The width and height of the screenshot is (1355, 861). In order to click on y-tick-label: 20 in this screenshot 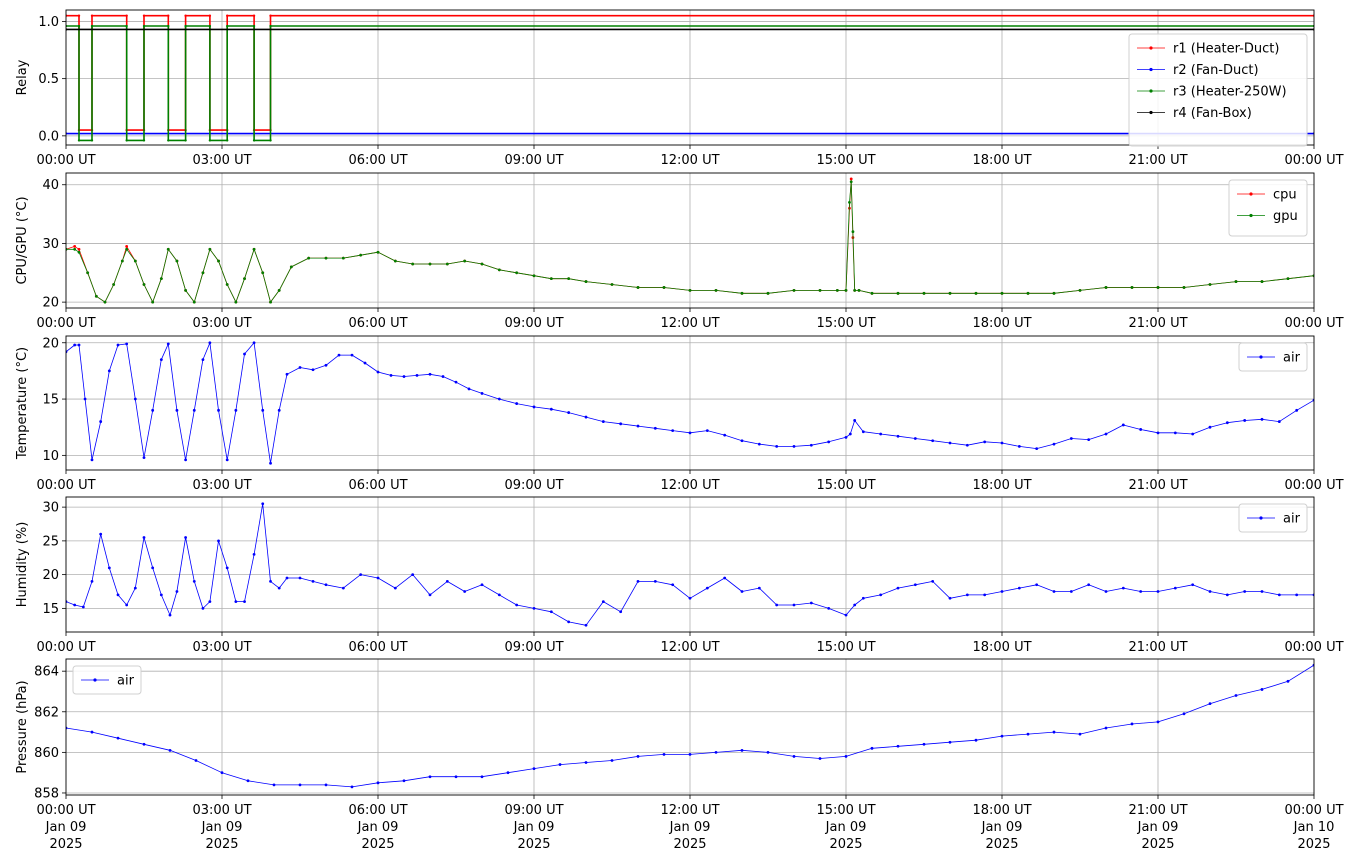, I will do `click(50, 303)`.